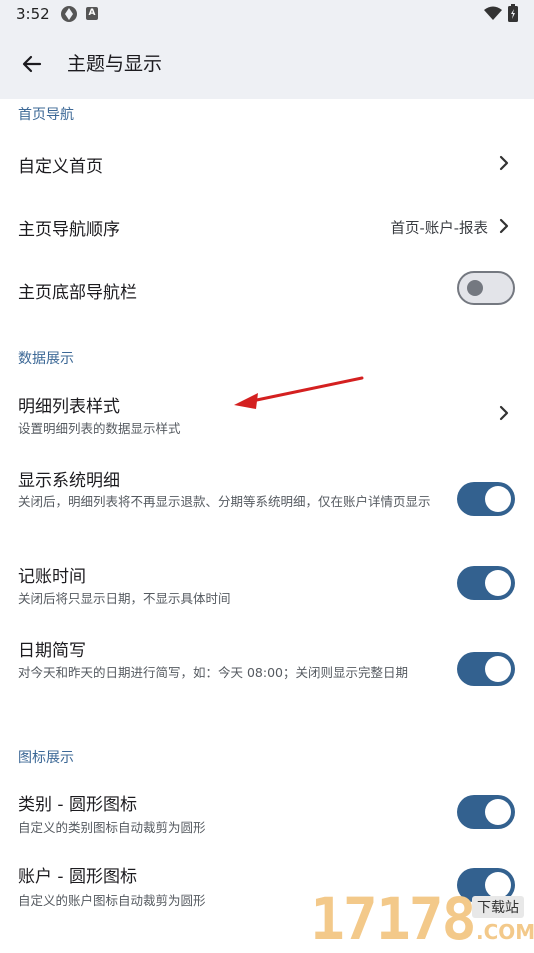 The image size is (534, 953). Describe the element at coordinates (393, 919) in the screenshot. I see `watermark-digits: 17178` at that location.